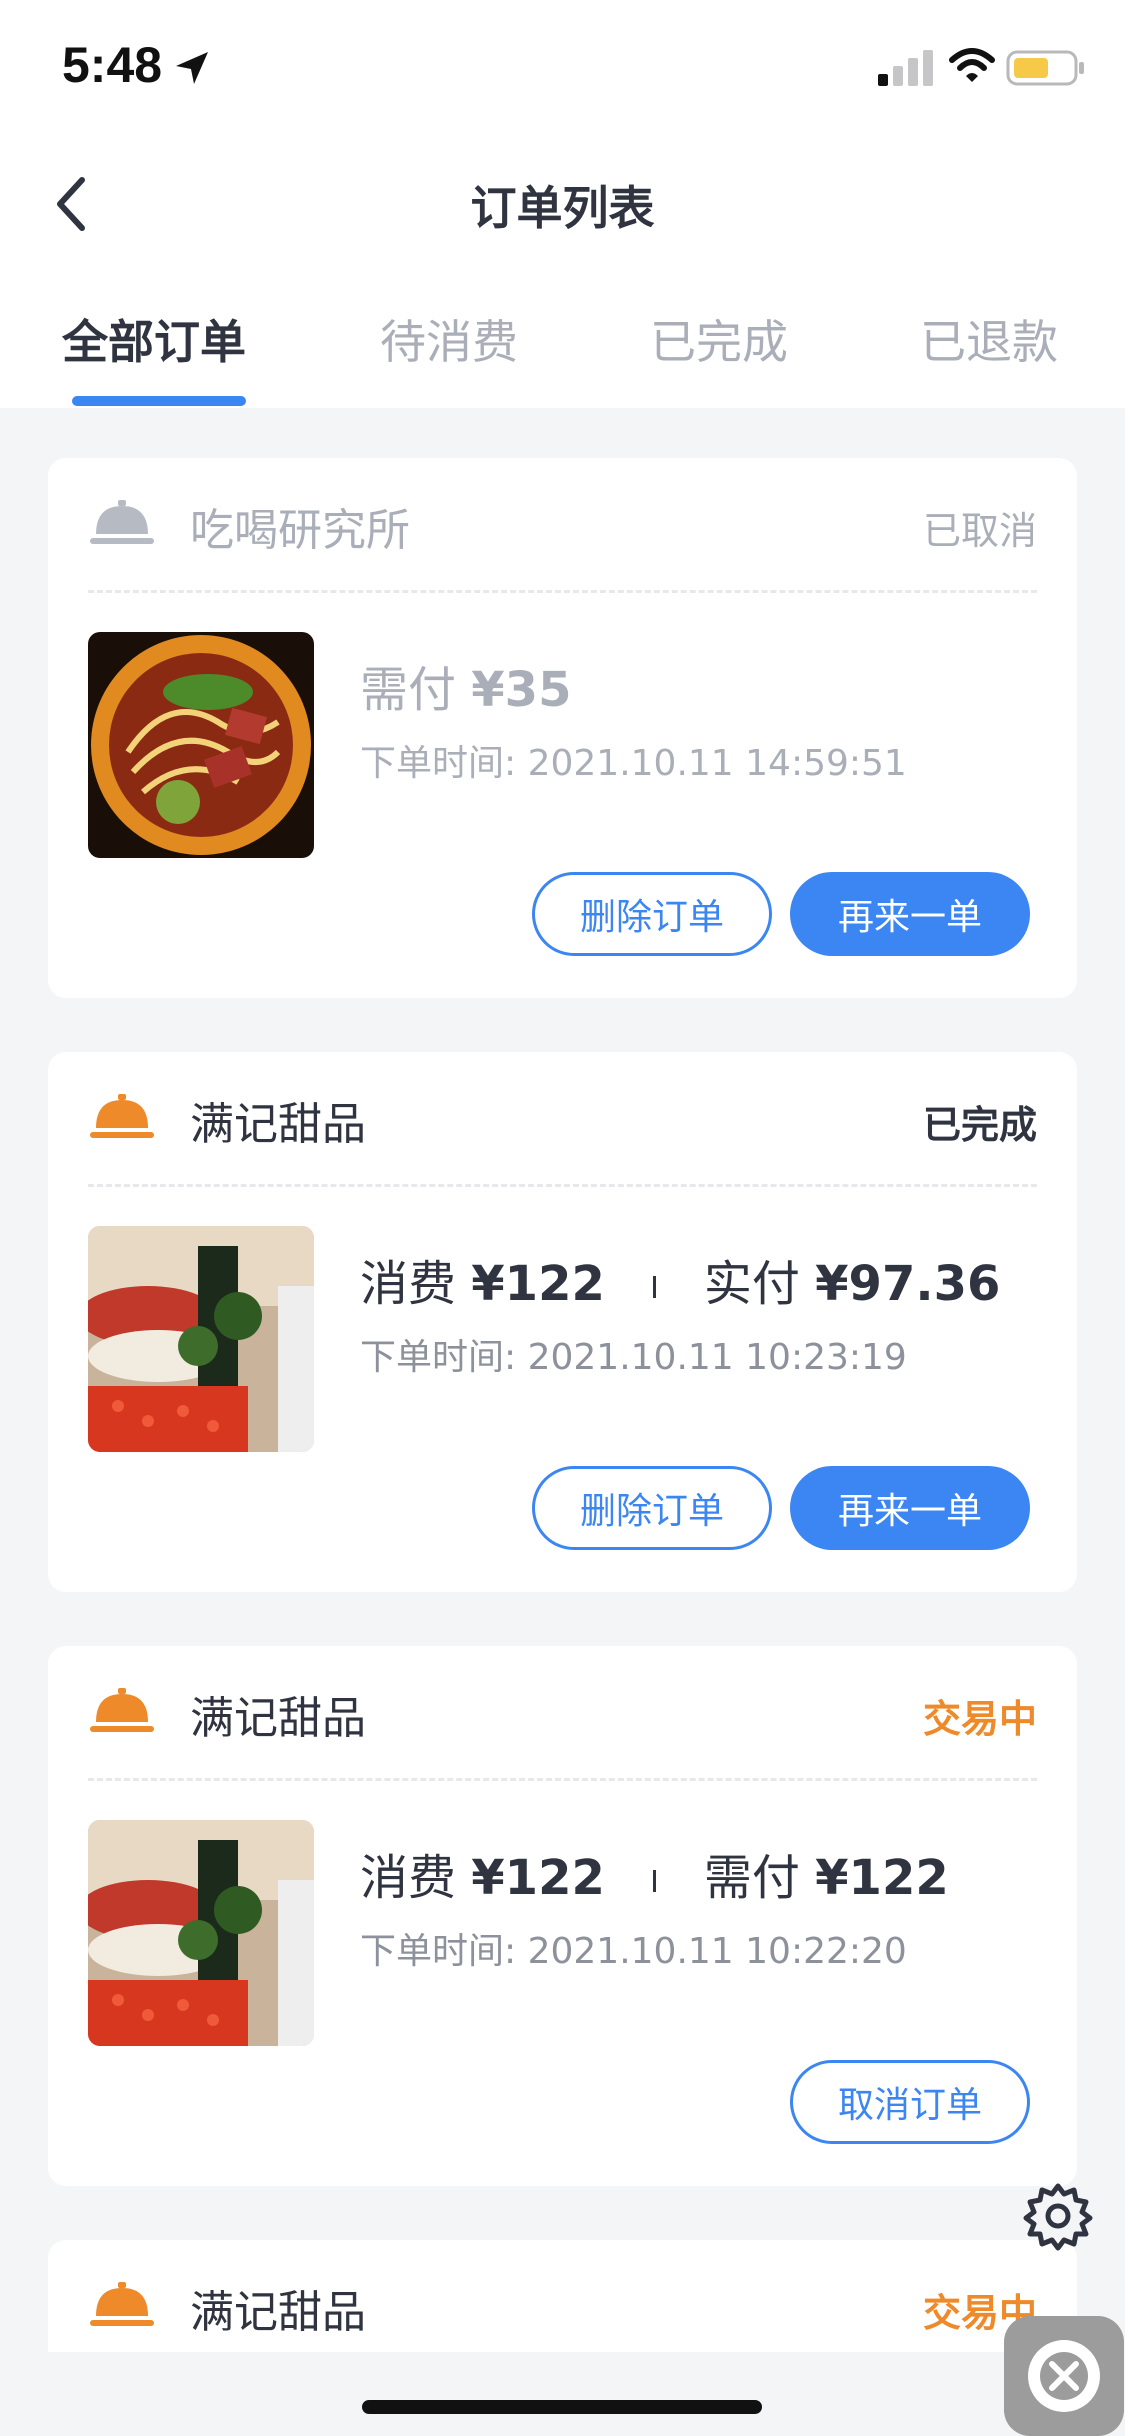  I want to click on price-line: 需付 ¥35, so click(465, 685).